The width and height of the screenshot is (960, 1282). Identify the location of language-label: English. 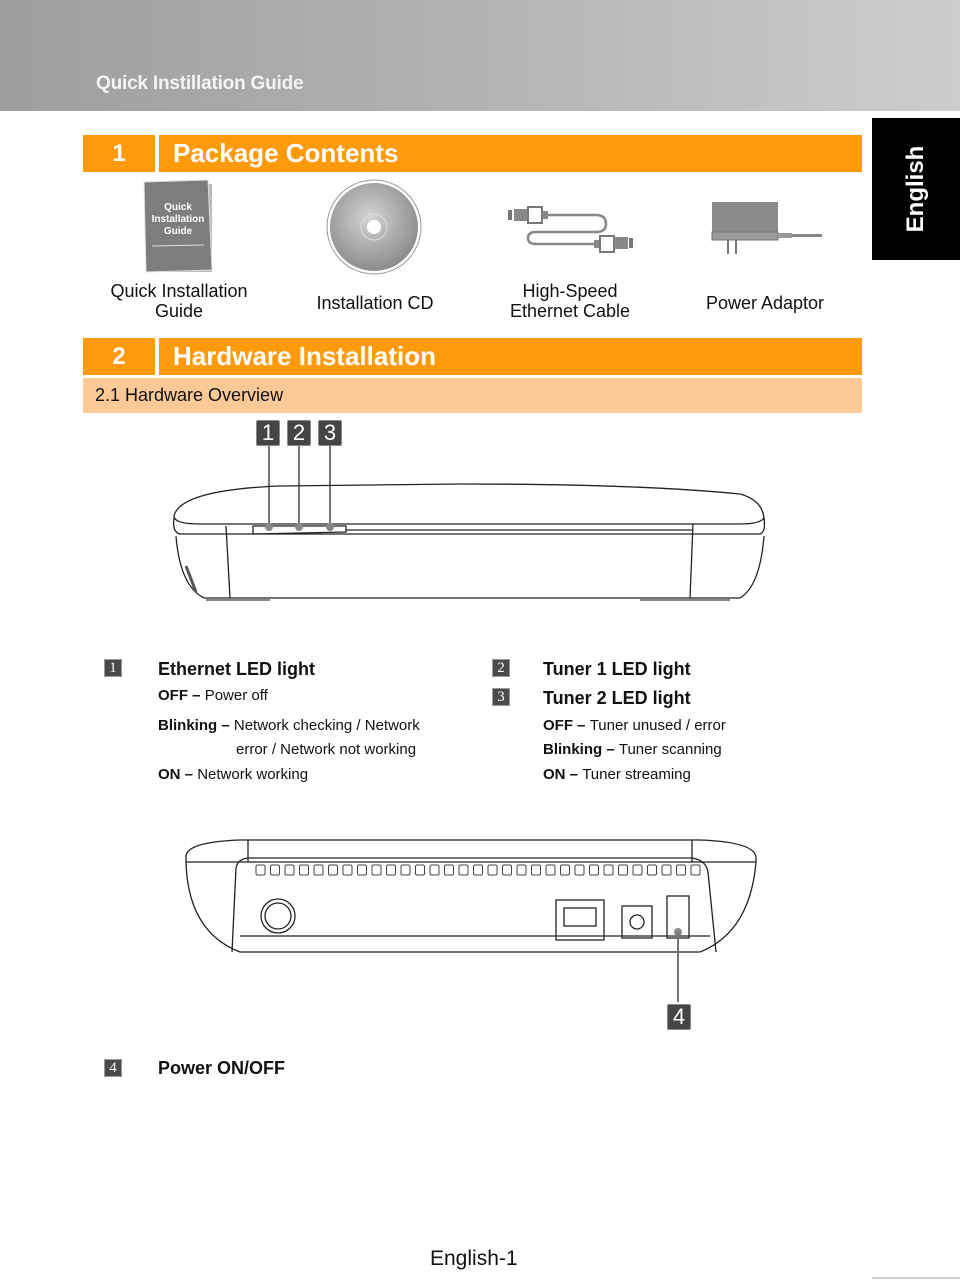
(915, 189).